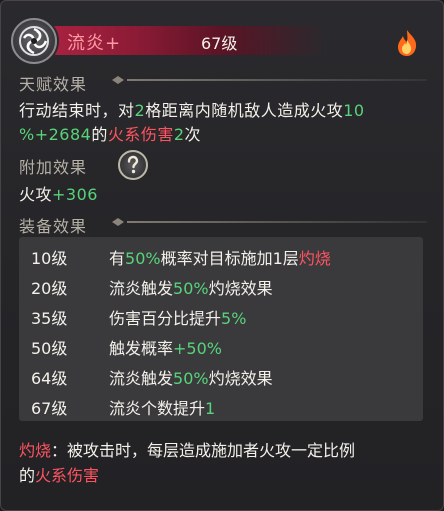 The height and width of the screenshot is (511, 444). What do you see at coordinates (110, 134) in the screenshot?
I see `talent-desc-line-2: %+2684的火系伤害2次` at bounding box center [110, 134].